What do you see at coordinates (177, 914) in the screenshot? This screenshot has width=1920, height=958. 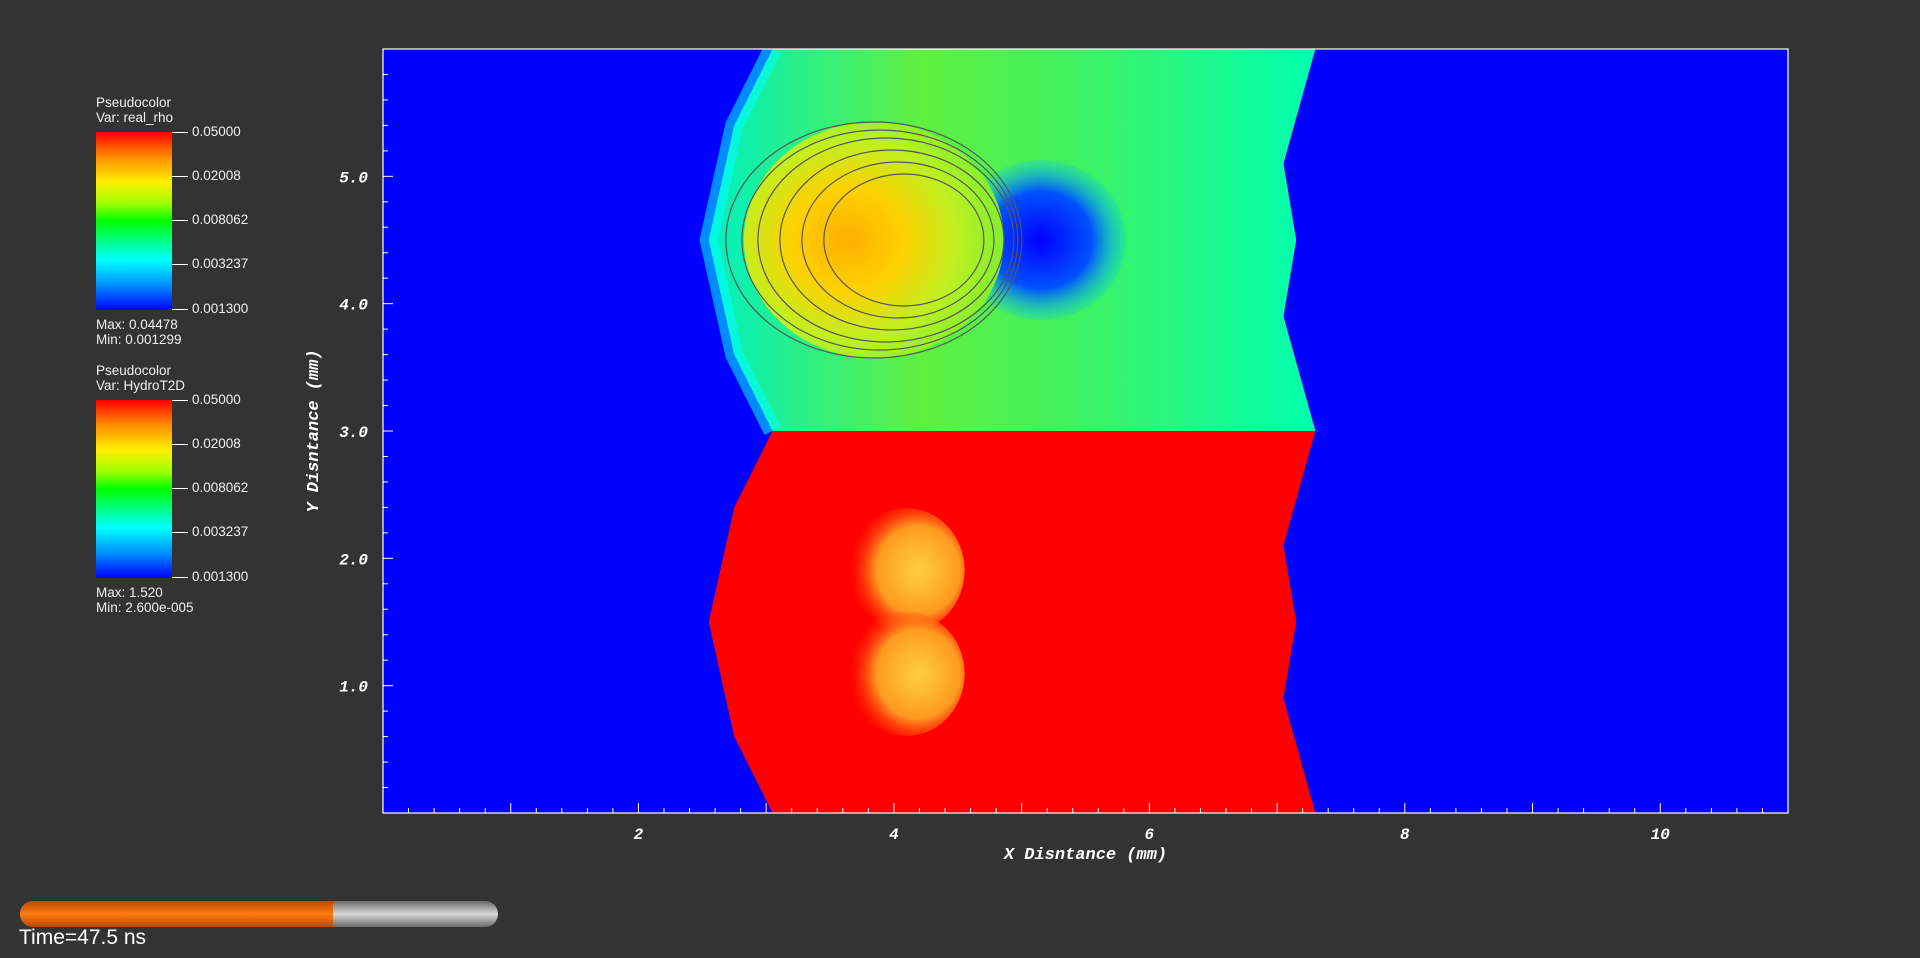 I see `time-progress-fill` at bounding box center [177, 914].